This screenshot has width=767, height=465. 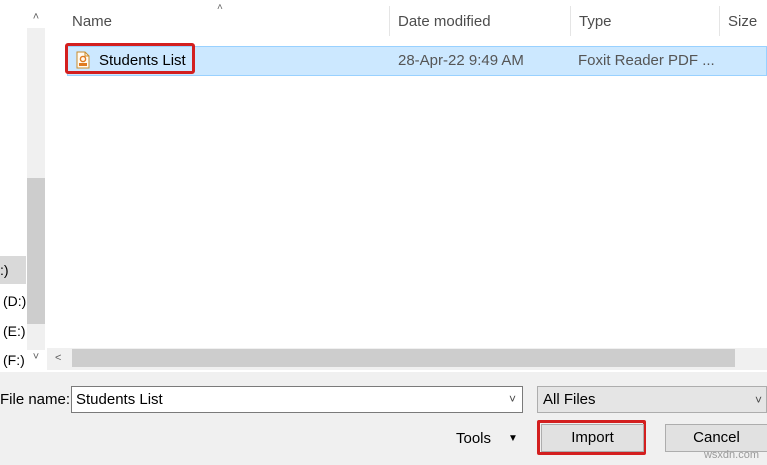 What do you see at coordinates (13, 301) in the screenshot?
I see `nav-drive-d: (D:)` at bounding box center [13, 301].